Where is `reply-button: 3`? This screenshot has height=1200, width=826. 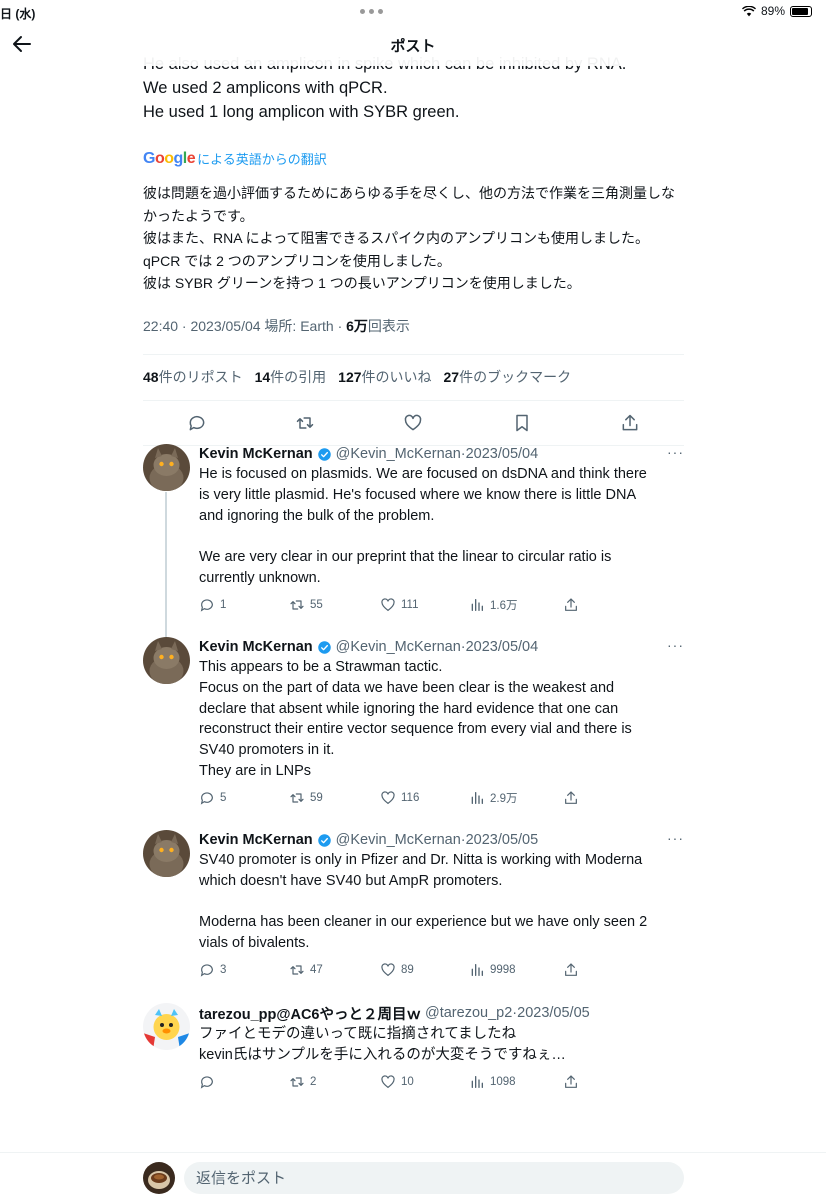
reply-button: 3 is located at coordinates (212, 970).